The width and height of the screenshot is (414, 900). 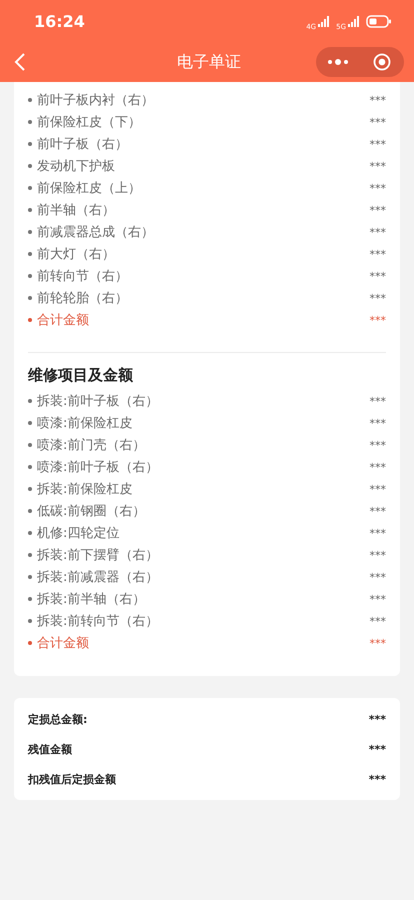 What do you see at coordinates (89, 188) in the screenshot?
I see `row-label: 前保险杠皮（上）` at bounding box center [89, 188].